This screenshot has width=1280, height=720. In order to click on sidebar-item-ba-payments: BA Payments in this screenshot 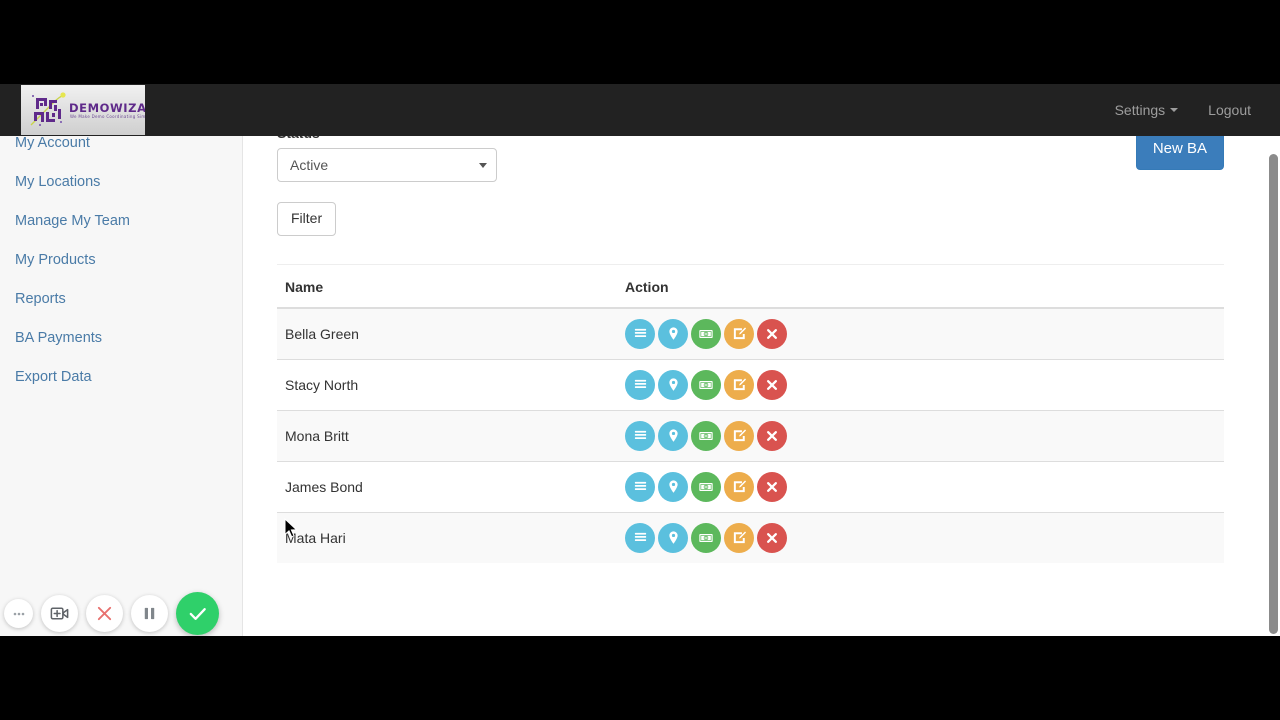, I will do `click(121, 338)`.